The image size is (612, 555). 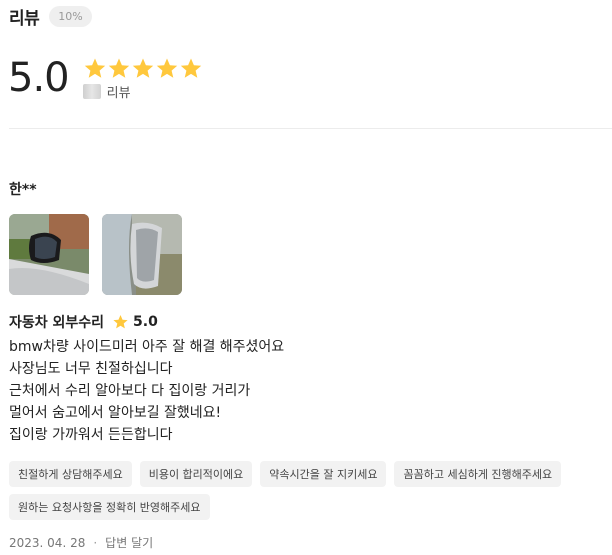 What do you see at coordinates (109, 507) in the screenshot?
I see `review-tag: 원하는 요청사항을 정확히 반영해주세요` at bounding box center [109, 507].